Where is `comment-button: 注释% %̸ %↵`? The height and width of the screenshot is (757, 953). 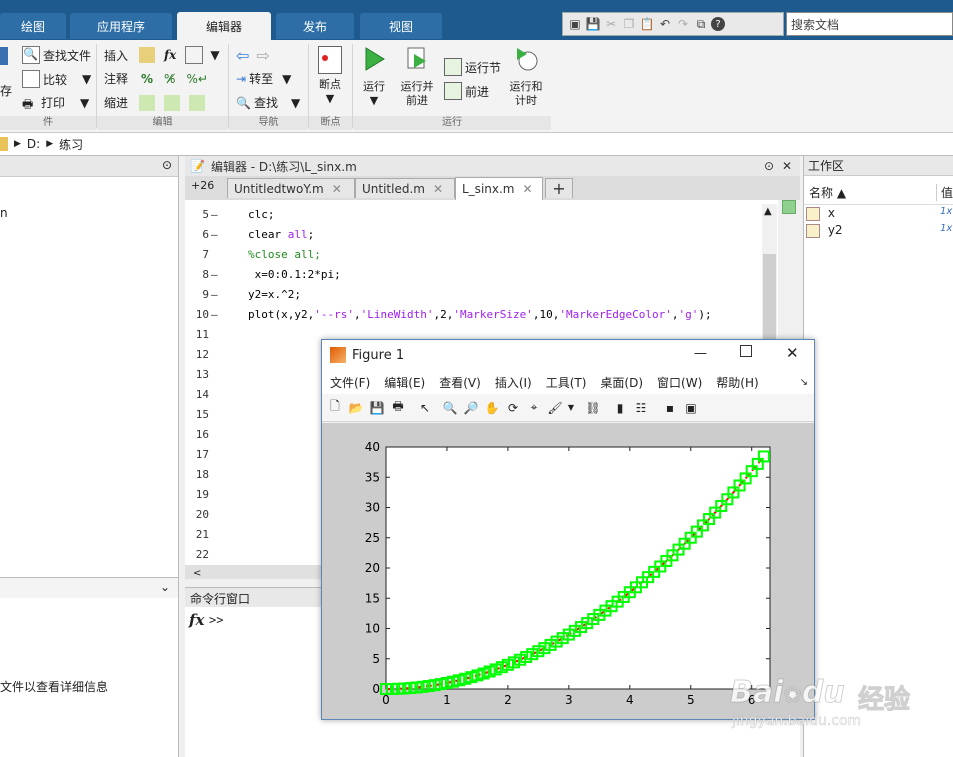 comment-button: 注释% %̸ %↵ is located at coordinates (156, 78).